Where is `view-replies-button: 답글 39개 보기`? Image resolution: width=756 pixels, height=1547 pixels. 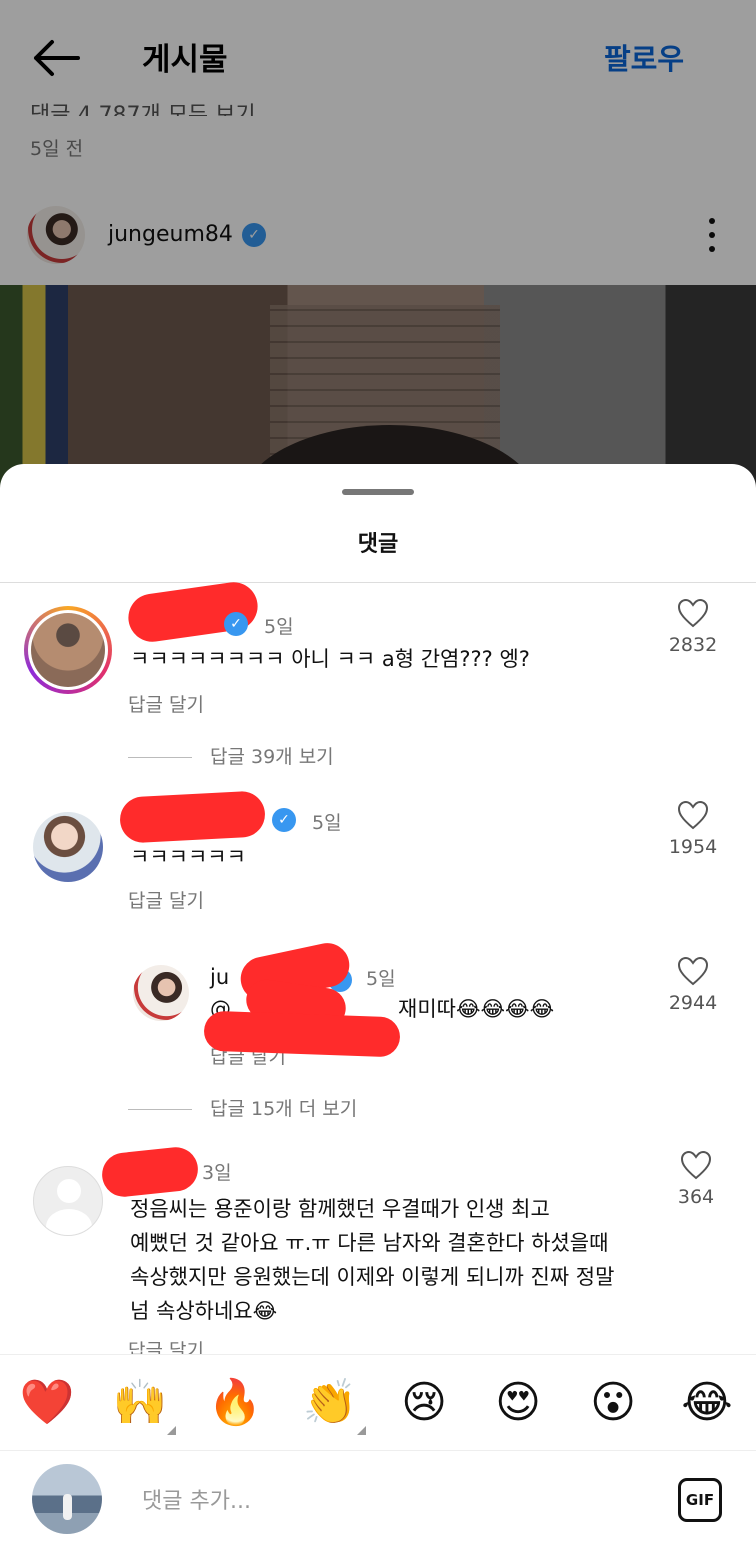
view-replies-button: 답글 39개 보기 is located at coordinates (231, 755).